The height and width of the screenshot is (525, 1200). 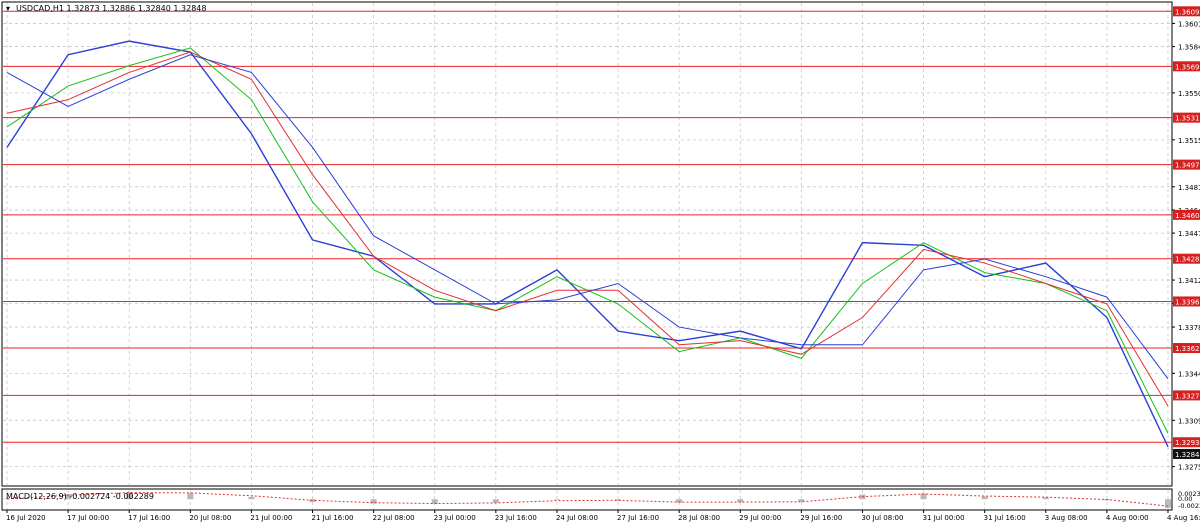 I want to click on level-label: 1.35695, so click(x=1187, y=67).